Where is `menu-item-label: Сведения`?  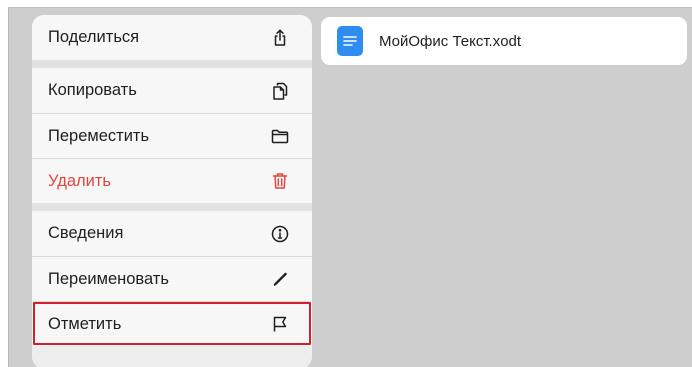 menu-item-label: Сведения is located at coordinates (86, 233).